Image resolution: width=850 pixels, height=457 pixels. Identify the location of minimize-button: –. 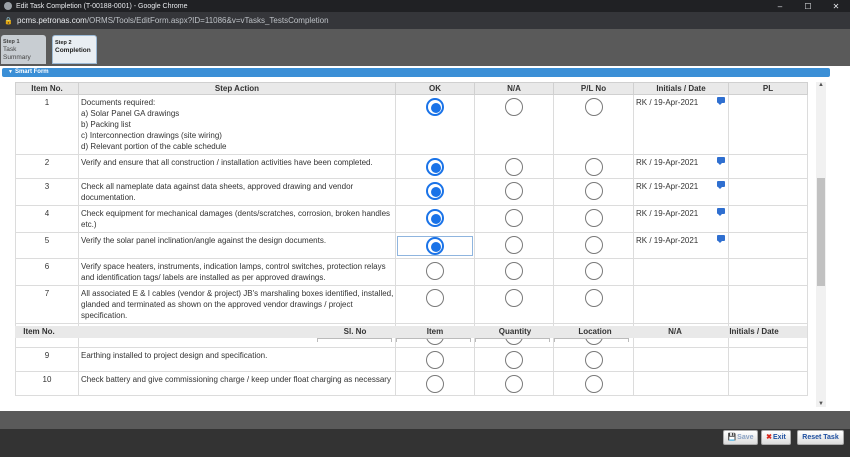
(780, 6).